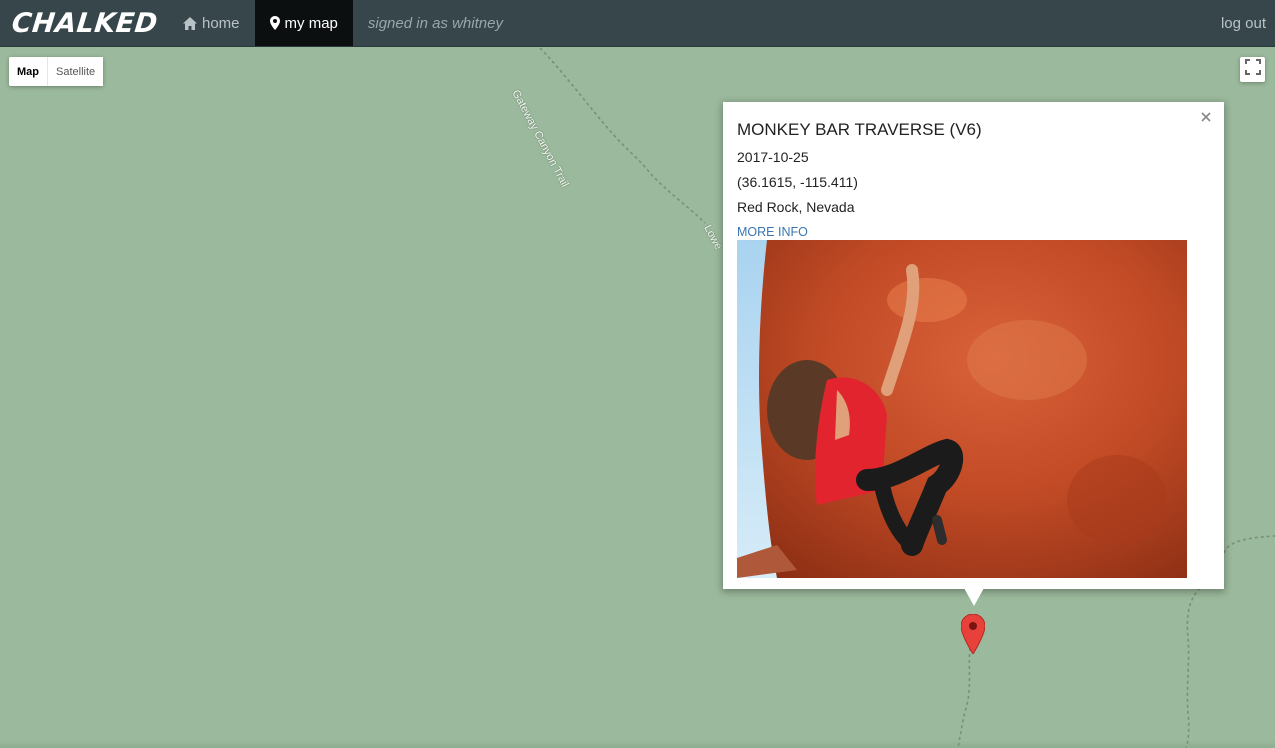 The height and width of the screenshot is (748, 1275). What do you see at coordinates (76, 71) in the screenshot?
I see `map-type-satellite-button: Satellite` at bounding box center [76, 71].